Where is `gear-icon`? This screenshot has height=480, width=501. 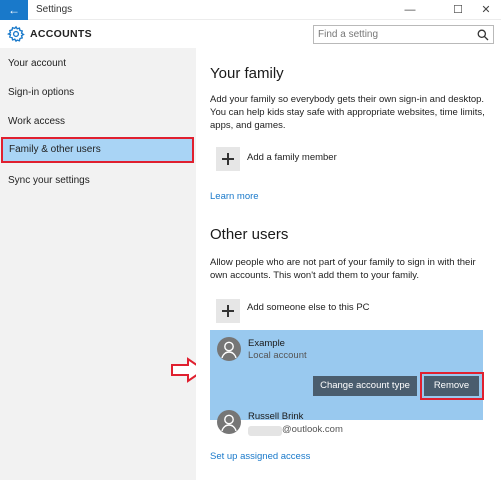 gear-icon is located at coordinates (16, 34).